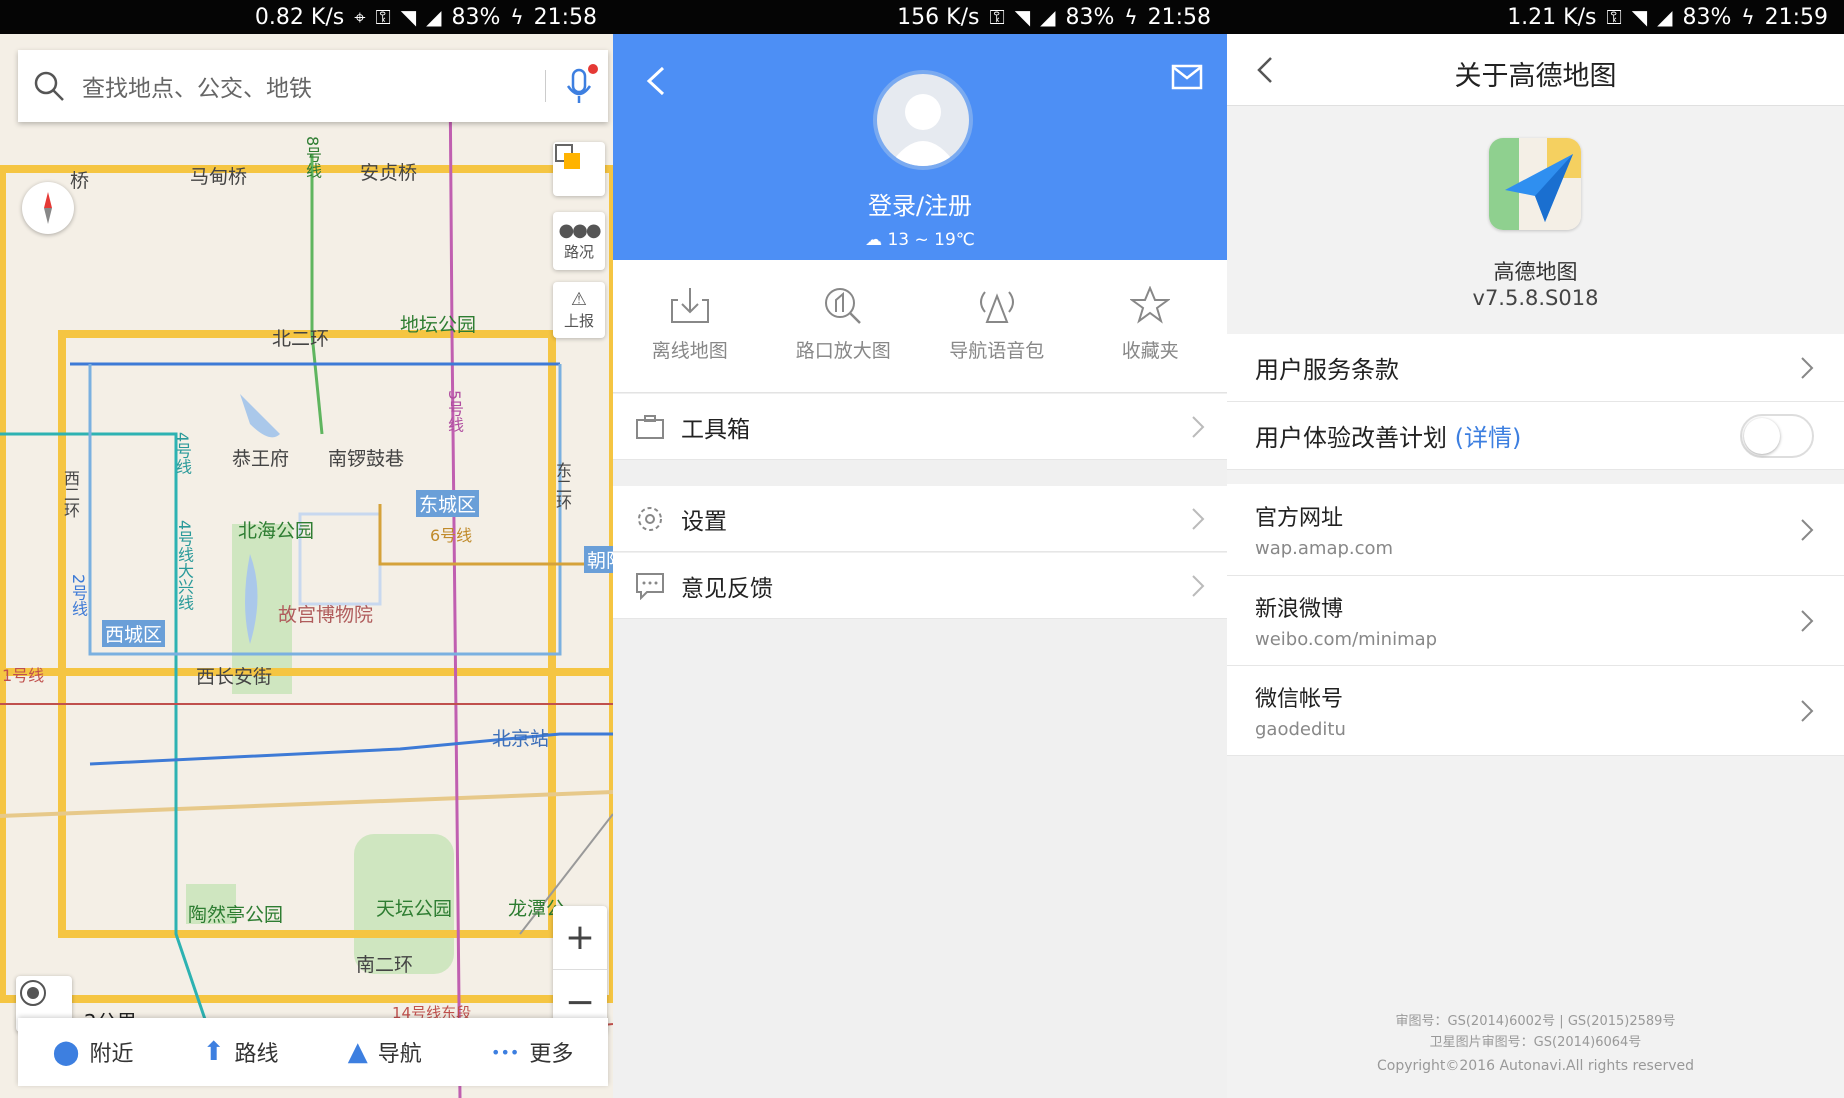 The image size is (1844, 1098). Describe the element at coordinates (579, 230) in the screenshot. I see `traffic-icon: ●●●` at that location.